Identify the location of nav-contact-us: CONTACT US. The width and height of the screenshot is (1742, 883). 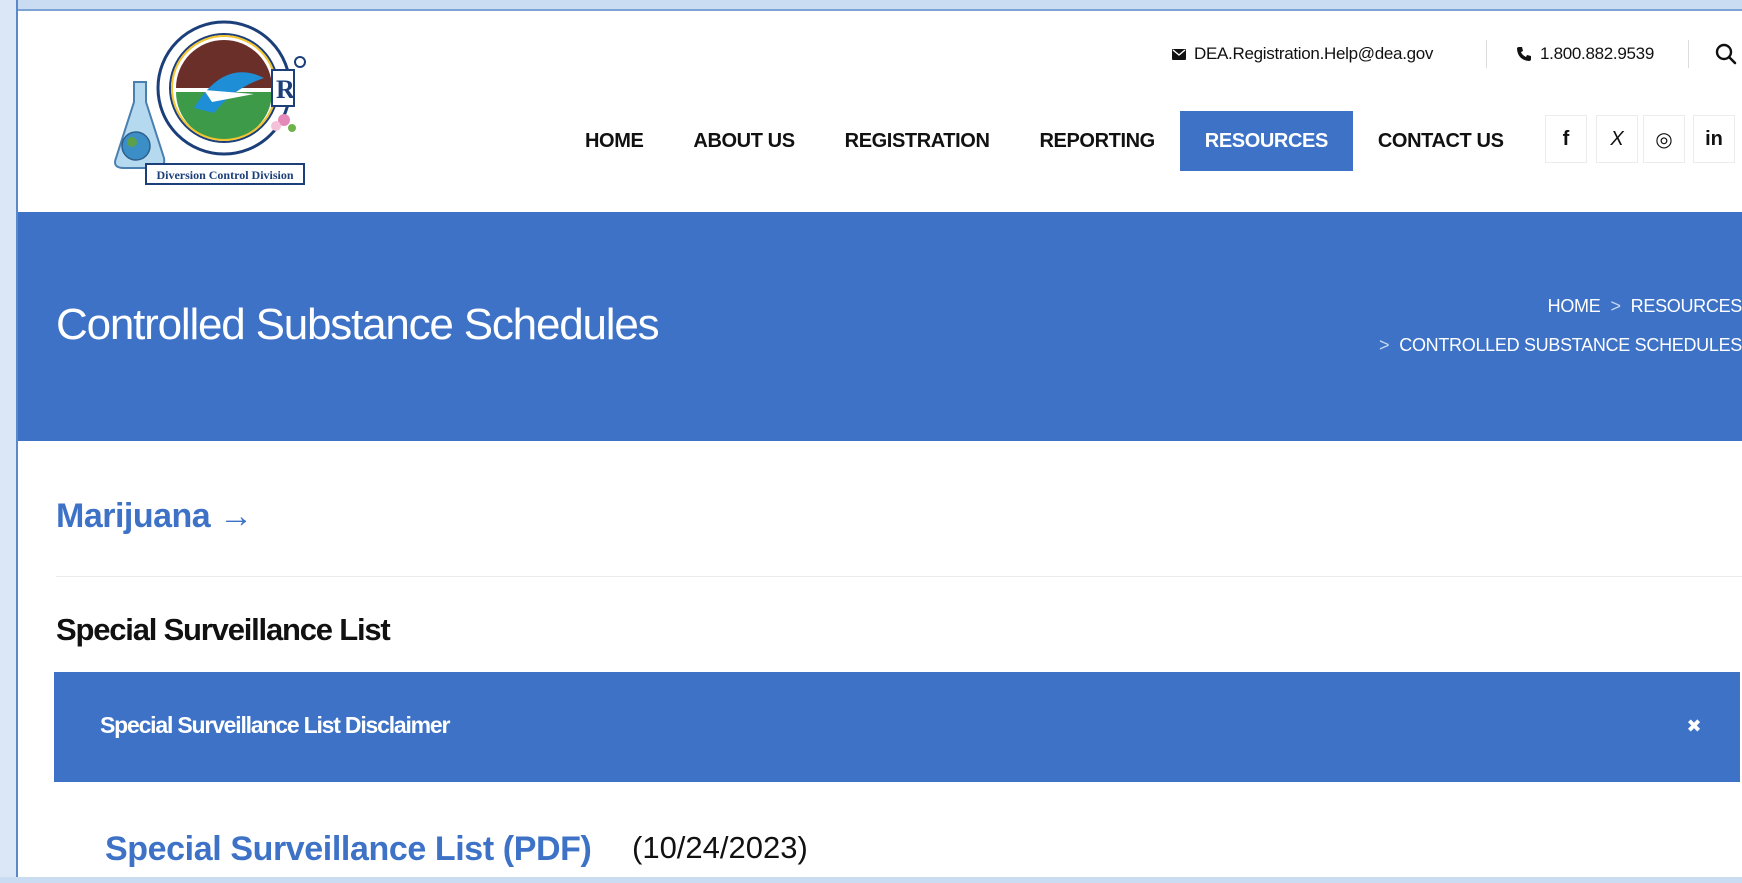
(1441, 141).